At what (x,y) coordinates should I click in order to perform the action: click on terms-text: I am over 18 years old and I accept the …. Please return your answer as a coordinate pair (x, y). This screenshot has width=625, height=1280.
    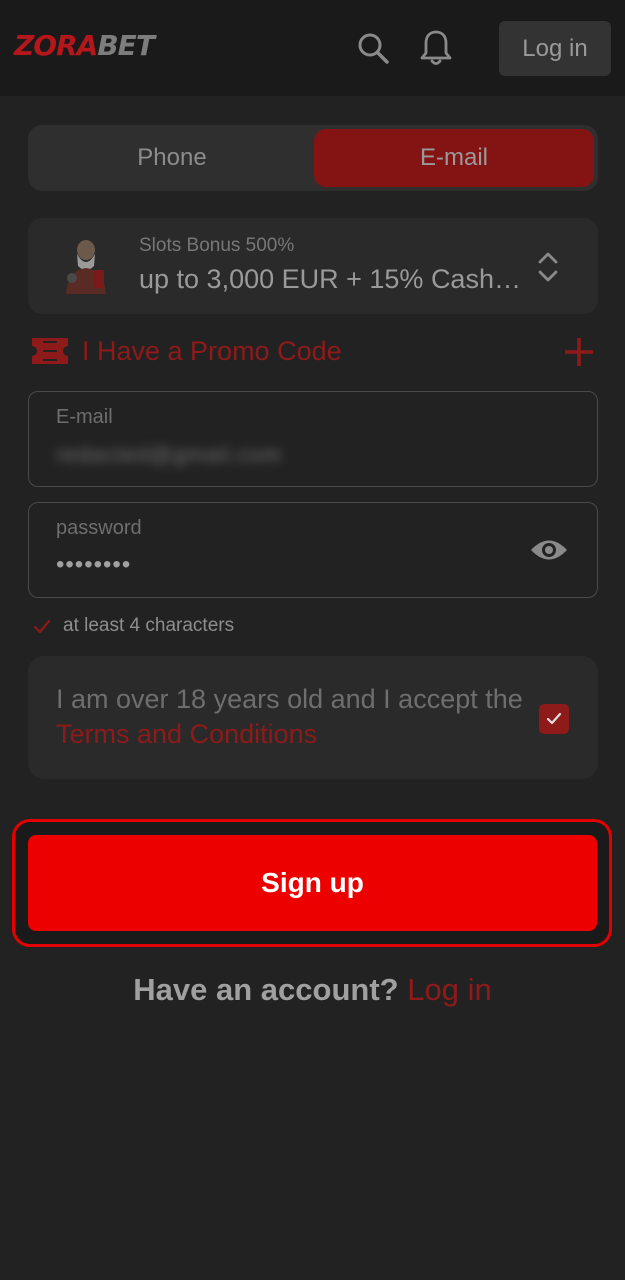
    Looking at the image, I should click on (296, 717).